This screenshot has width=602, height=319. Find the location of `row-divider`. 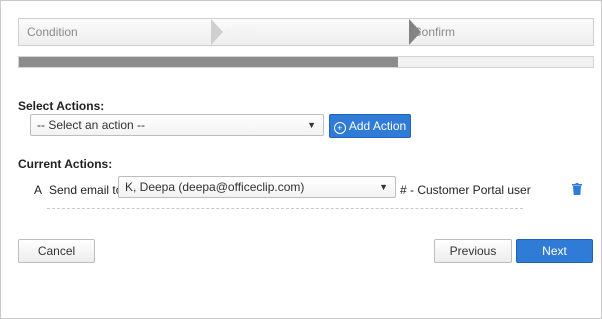

row-divider is located at coordinates (285, 208).